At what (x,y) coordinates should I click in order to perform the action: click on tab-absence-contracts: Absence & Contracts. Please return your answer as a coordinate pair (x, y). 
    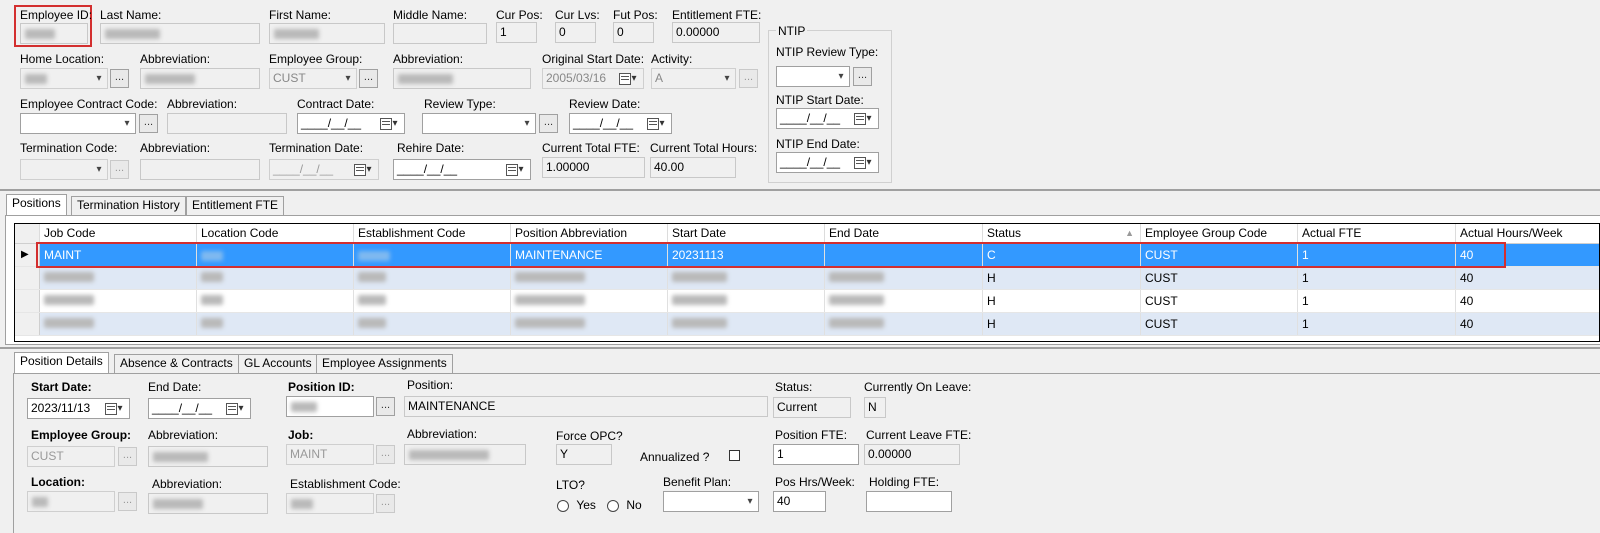
    Looking at the image, I should click on (176, 363).